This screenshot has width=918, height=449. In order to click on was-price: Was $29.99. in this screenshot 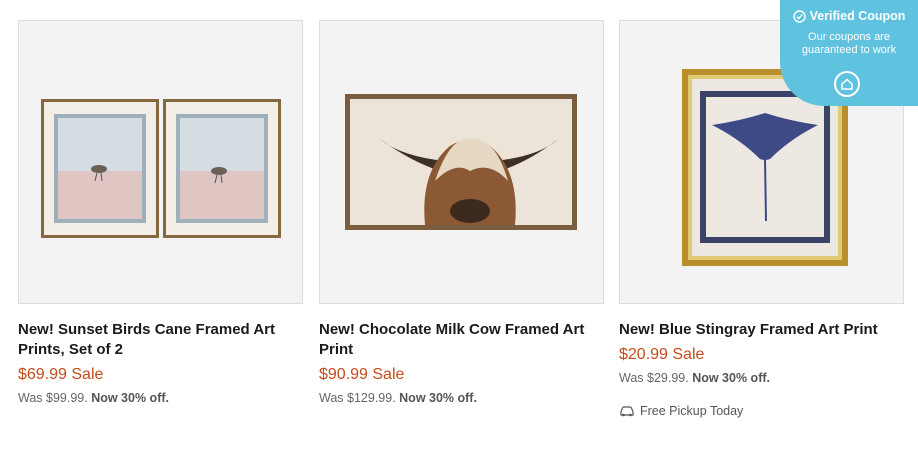, I will do `click(654, 378)`.